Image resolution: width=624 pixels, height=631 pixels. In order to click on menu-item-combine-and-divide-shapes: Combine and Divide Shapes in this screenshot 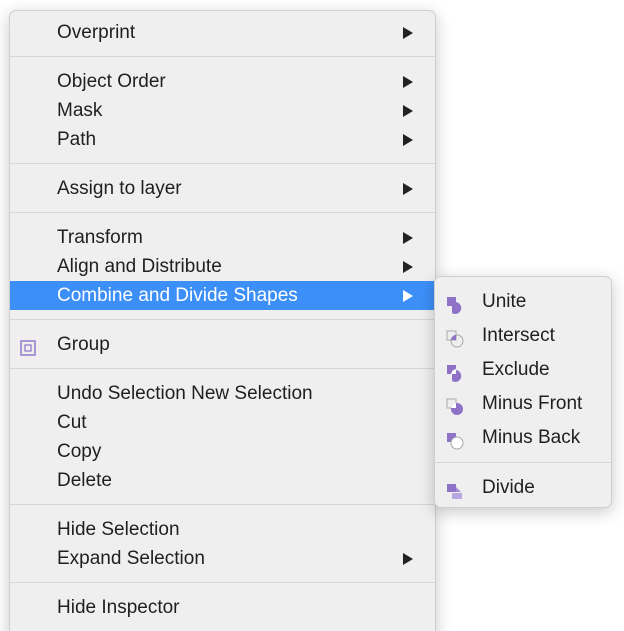, I will do `click(222, 295)`.